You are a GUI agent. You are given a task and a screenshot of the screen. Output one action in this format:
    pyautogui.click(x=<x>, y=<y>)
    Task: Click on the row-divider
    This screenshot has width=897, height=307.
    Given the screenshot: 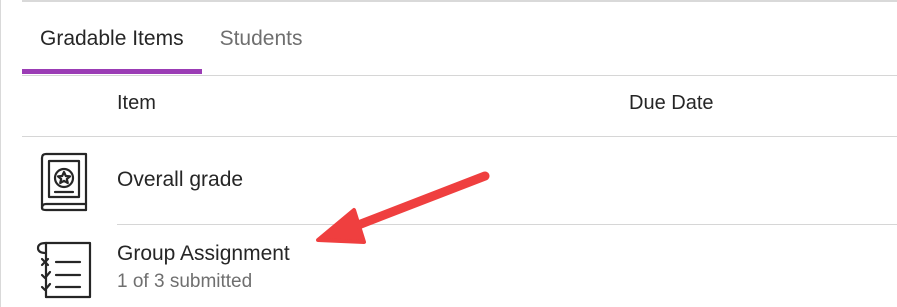 What is the action you would take?
    pyautogui.click(x=507, y=224)
    